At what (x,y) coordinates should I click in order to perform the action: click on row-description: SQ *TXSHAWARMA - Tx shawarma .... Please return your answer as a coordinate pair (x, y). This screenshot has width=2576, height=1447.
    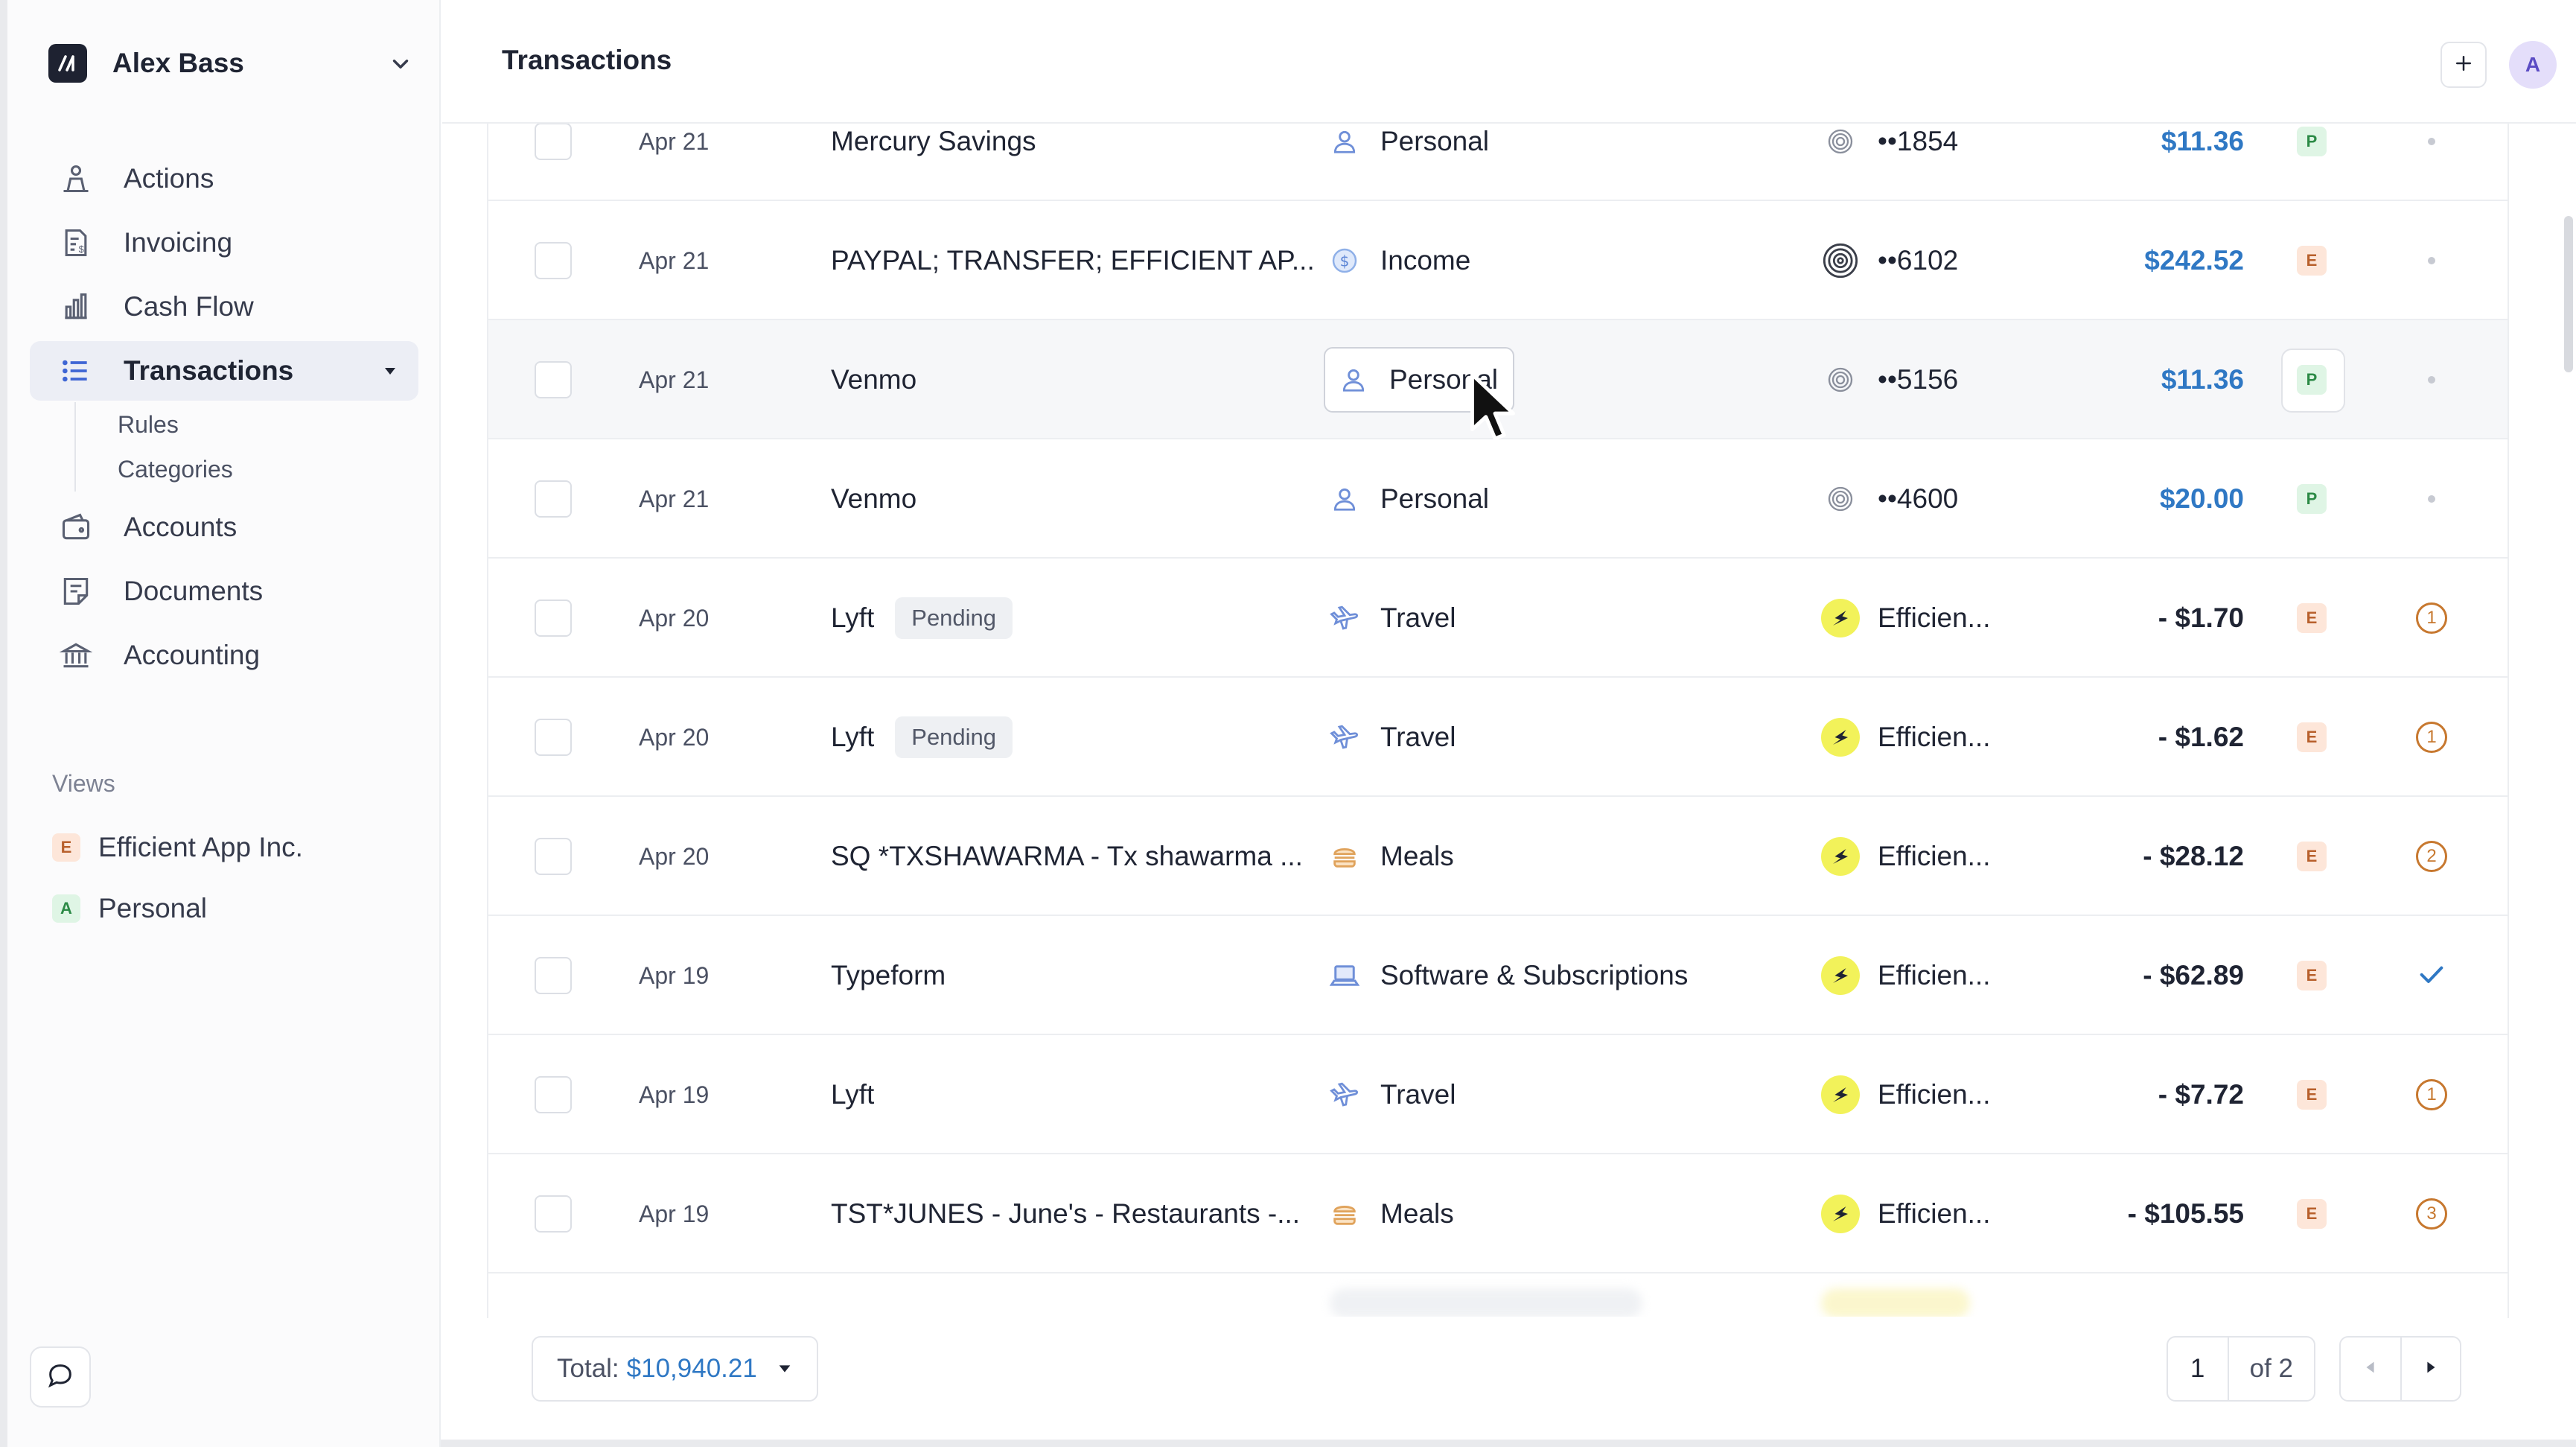
    Looking at the image, I should click on (1067, 856).